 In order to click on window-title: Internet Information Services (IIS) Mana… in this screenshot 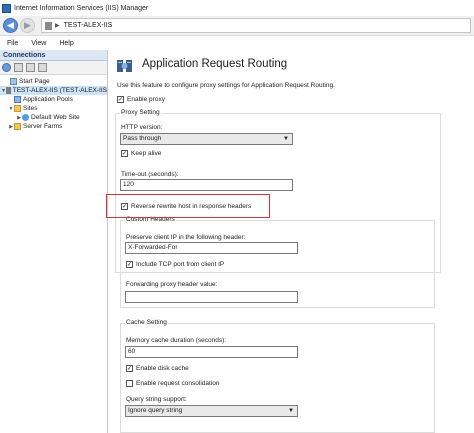, I will do `click(81, 8)`.